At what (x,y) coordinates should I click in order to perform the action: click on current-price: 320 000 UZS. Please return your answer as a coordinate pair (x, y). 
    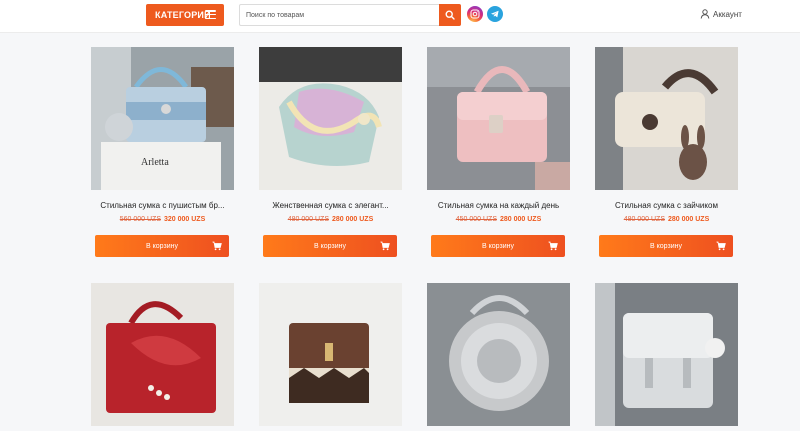
    Looking at the image, I should click on (185, 219).